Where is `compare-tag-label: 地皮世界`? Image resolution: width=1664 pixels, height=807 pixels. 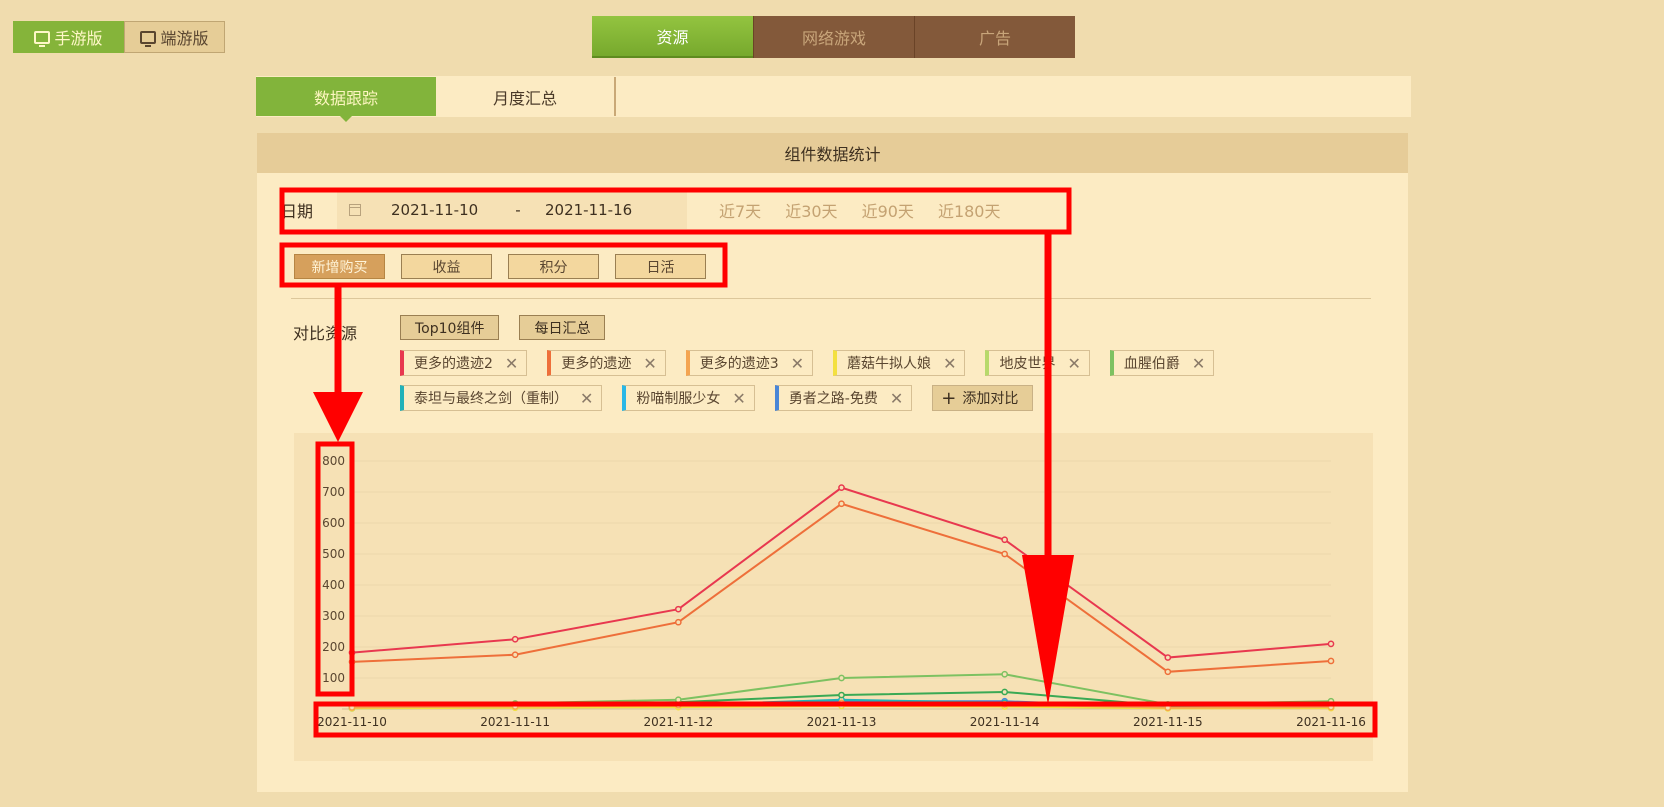 compare-tag-label: 地皮世界 is located at coordinates (1027, 364).